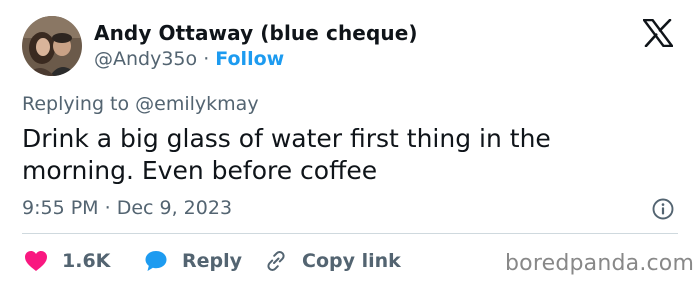 The width and height of the screenshot is (700, 287). Describe the element at coordinates (196, 104) in the screenshot. I see `replying-to-mention: @emilykmay` at that location.